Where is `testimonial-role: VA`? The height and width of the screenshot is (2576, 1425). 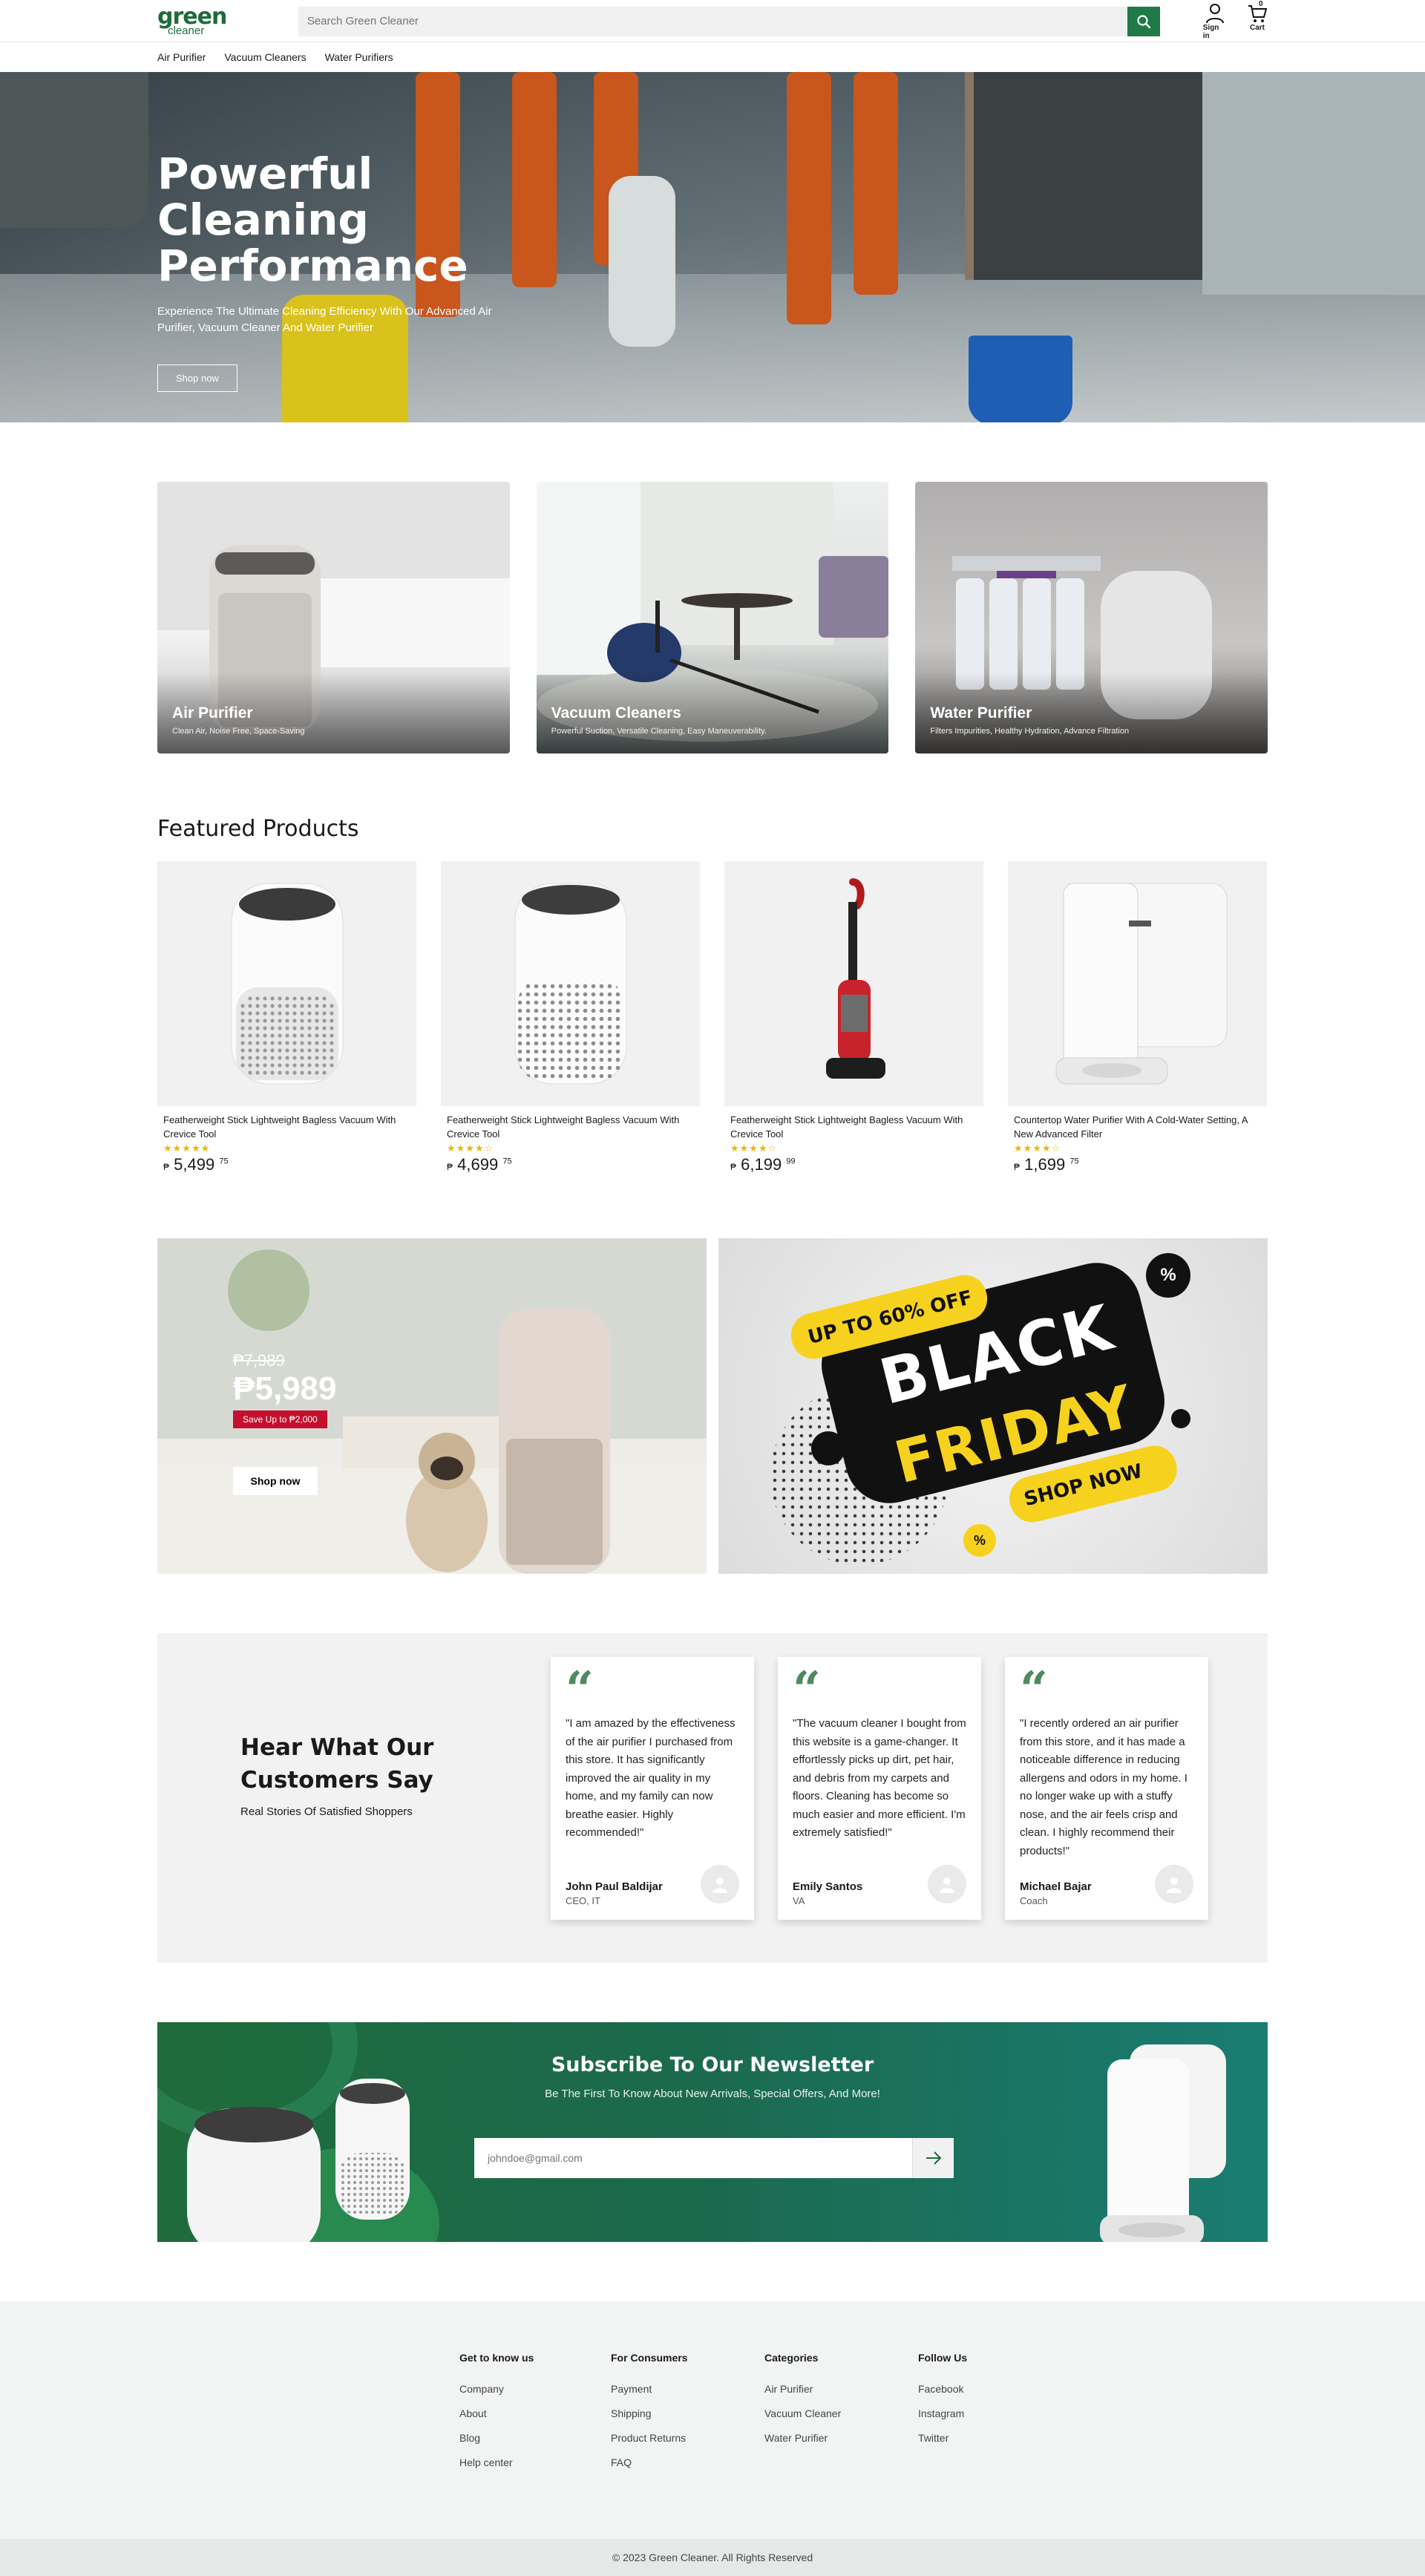 testimonial-role: VA is located at coordinates (799, 1900).